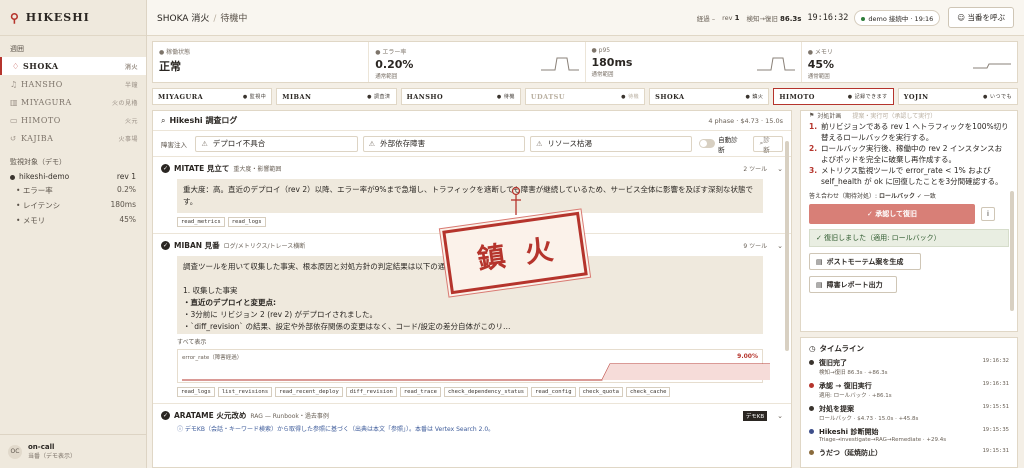 This screenshot has height=468, width=1024. I want to click on report-button: ▤ 障害レポート出力, so click(853, 284).